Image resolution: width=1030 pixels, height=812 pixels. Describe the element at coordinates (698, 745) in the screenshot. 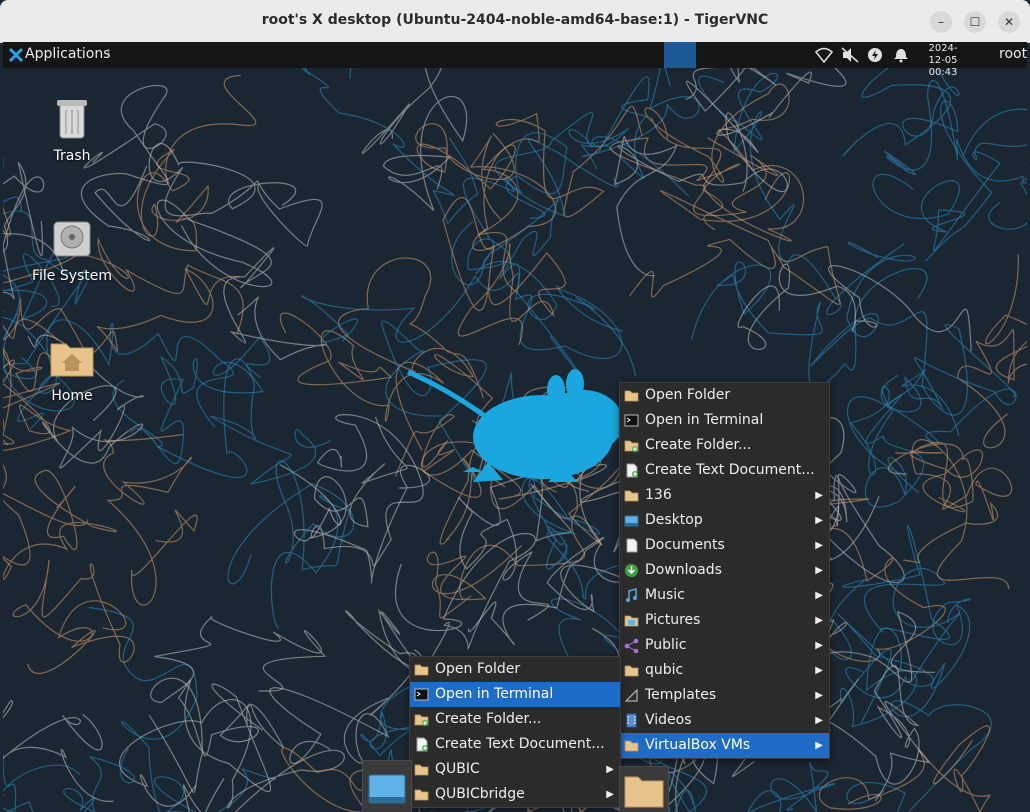

I see `menu-item-label: VirtualBox VMs` at that location.